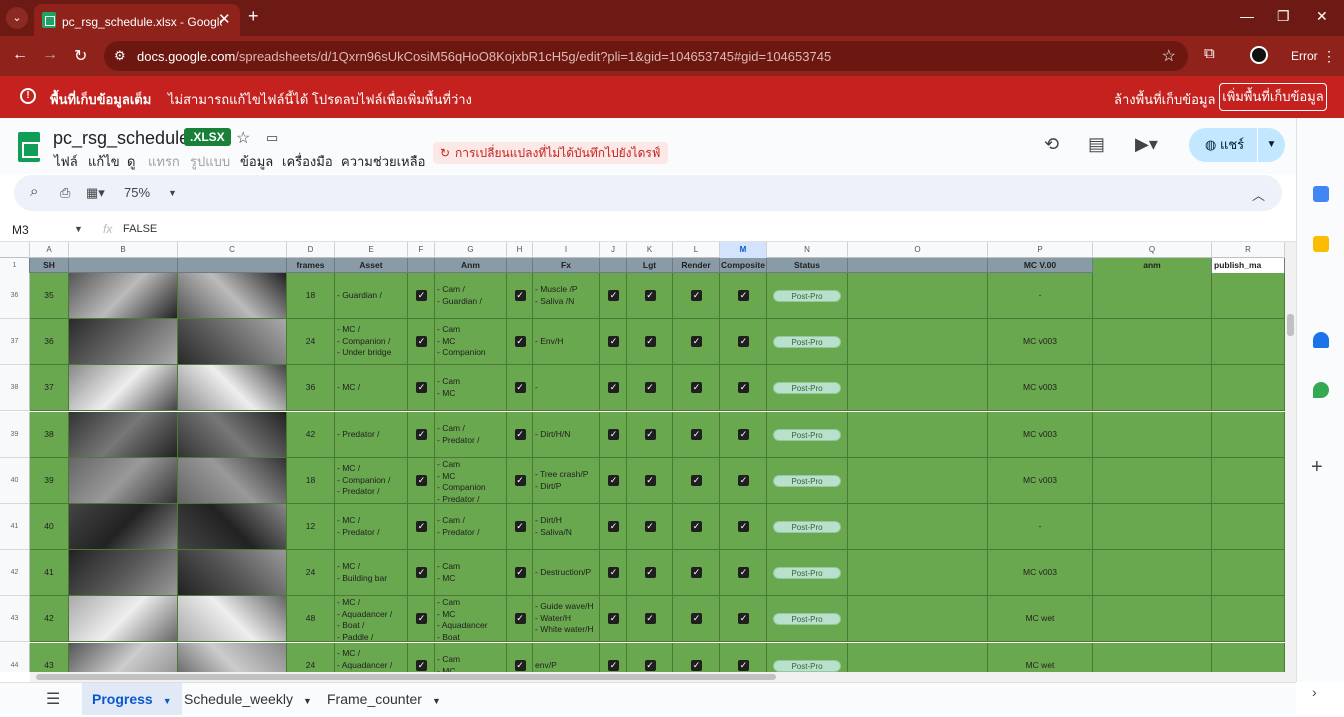 The width and height of the screenshot is (1344, 717). I want to click on add-storage-button: เพิ่มพื้นที่เก็บข้อมูล, so click(1273, 97).